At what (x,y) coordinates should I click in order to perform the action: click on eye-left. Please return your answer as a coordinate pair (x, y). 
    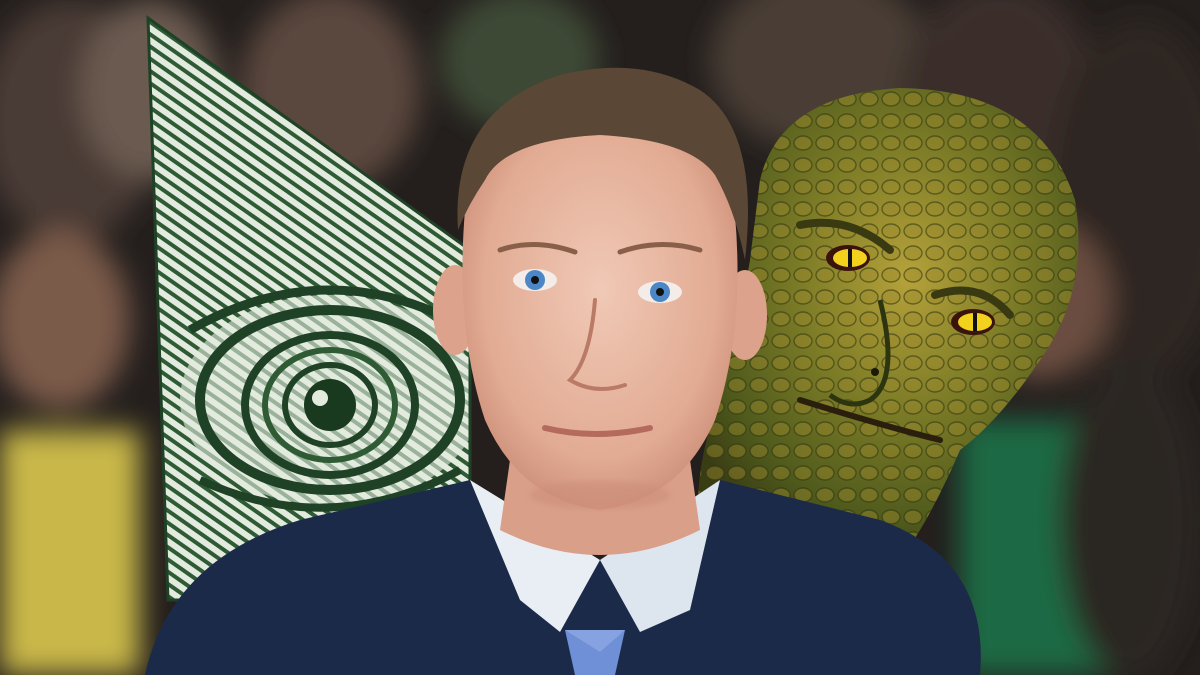
    Looking at the image, I should click on (535, 280).